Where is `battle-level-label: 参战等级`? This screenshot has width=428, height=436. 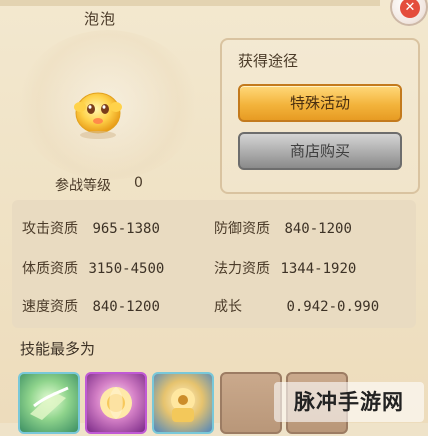 battle-level-label: 参战等级 is located at coordinates (83, 186).